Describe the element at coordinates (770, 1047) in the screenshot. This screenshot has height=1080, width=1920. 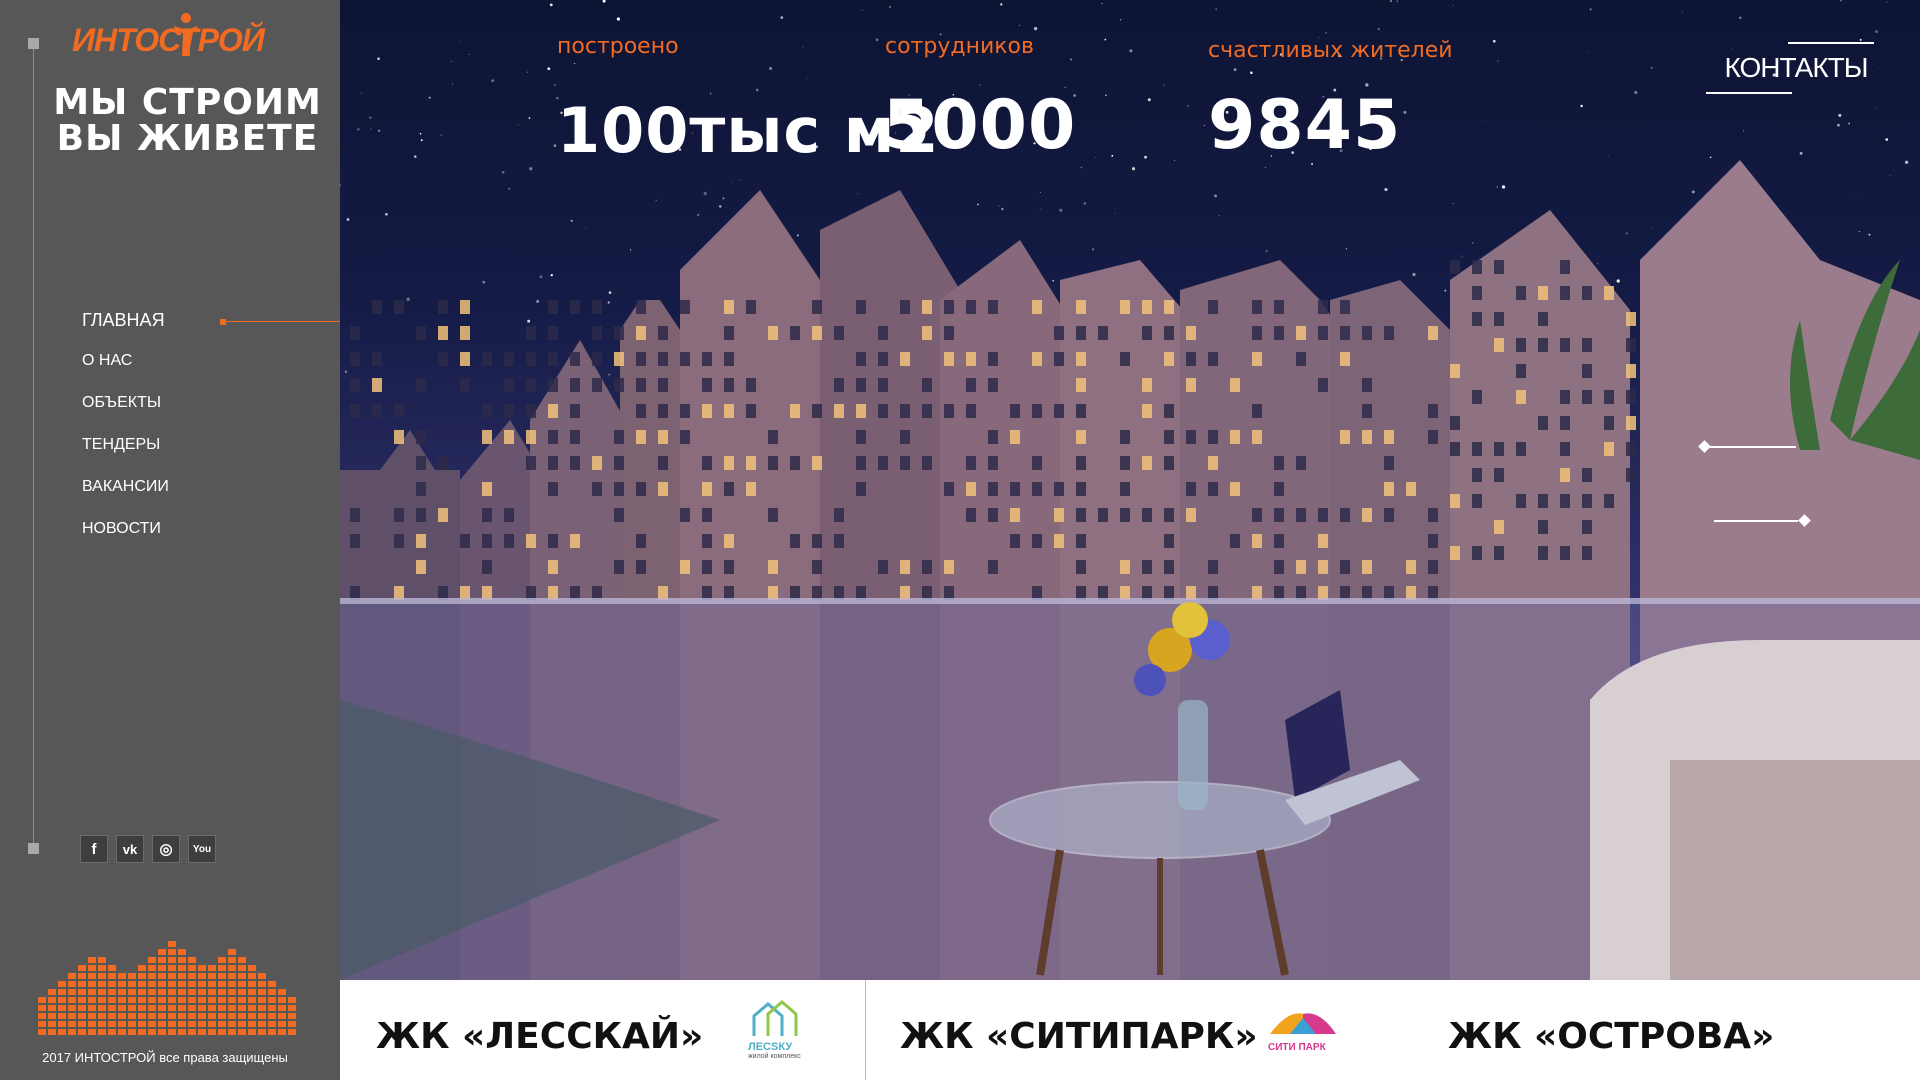
I see `lessky-logo-text: ЛЕСSКУ` at that location.